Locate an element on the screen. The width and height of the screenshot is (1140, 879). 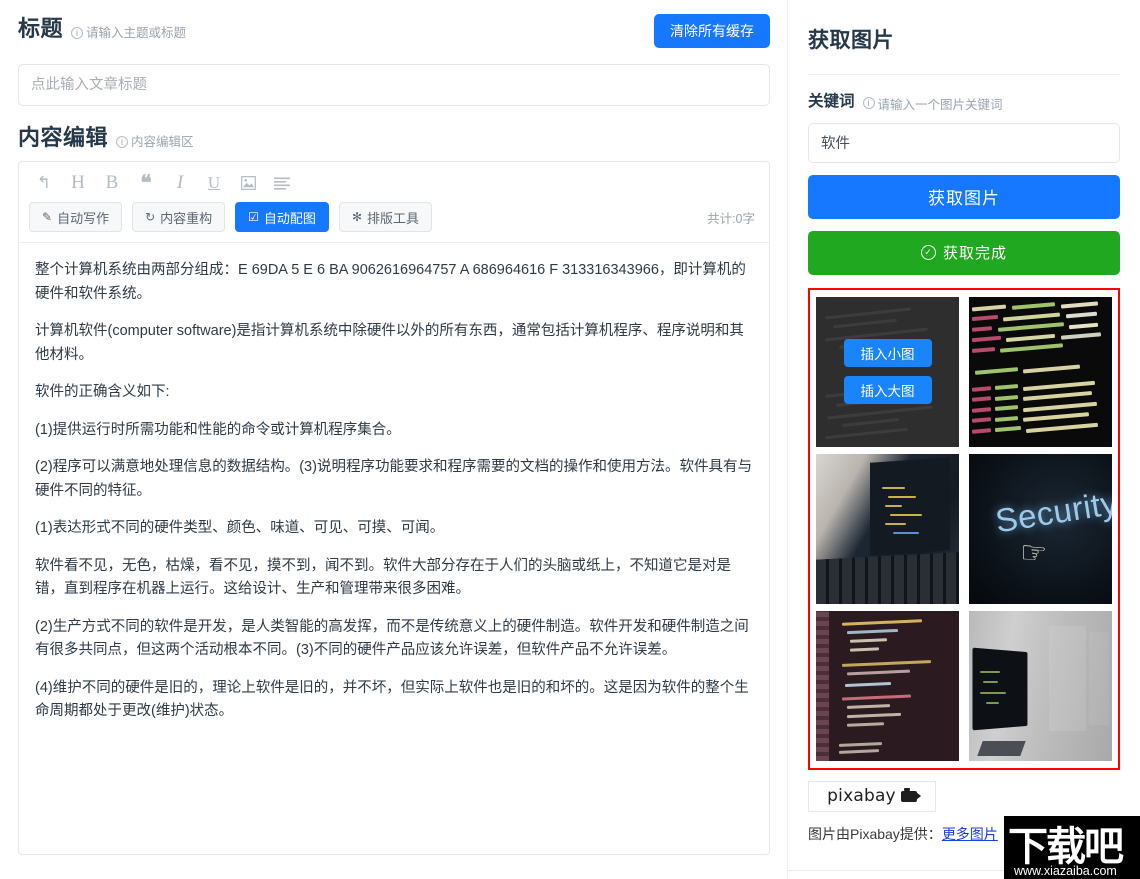
content-rewrite-button: ↻ 内容重构 is located at coordinates (179, 217).